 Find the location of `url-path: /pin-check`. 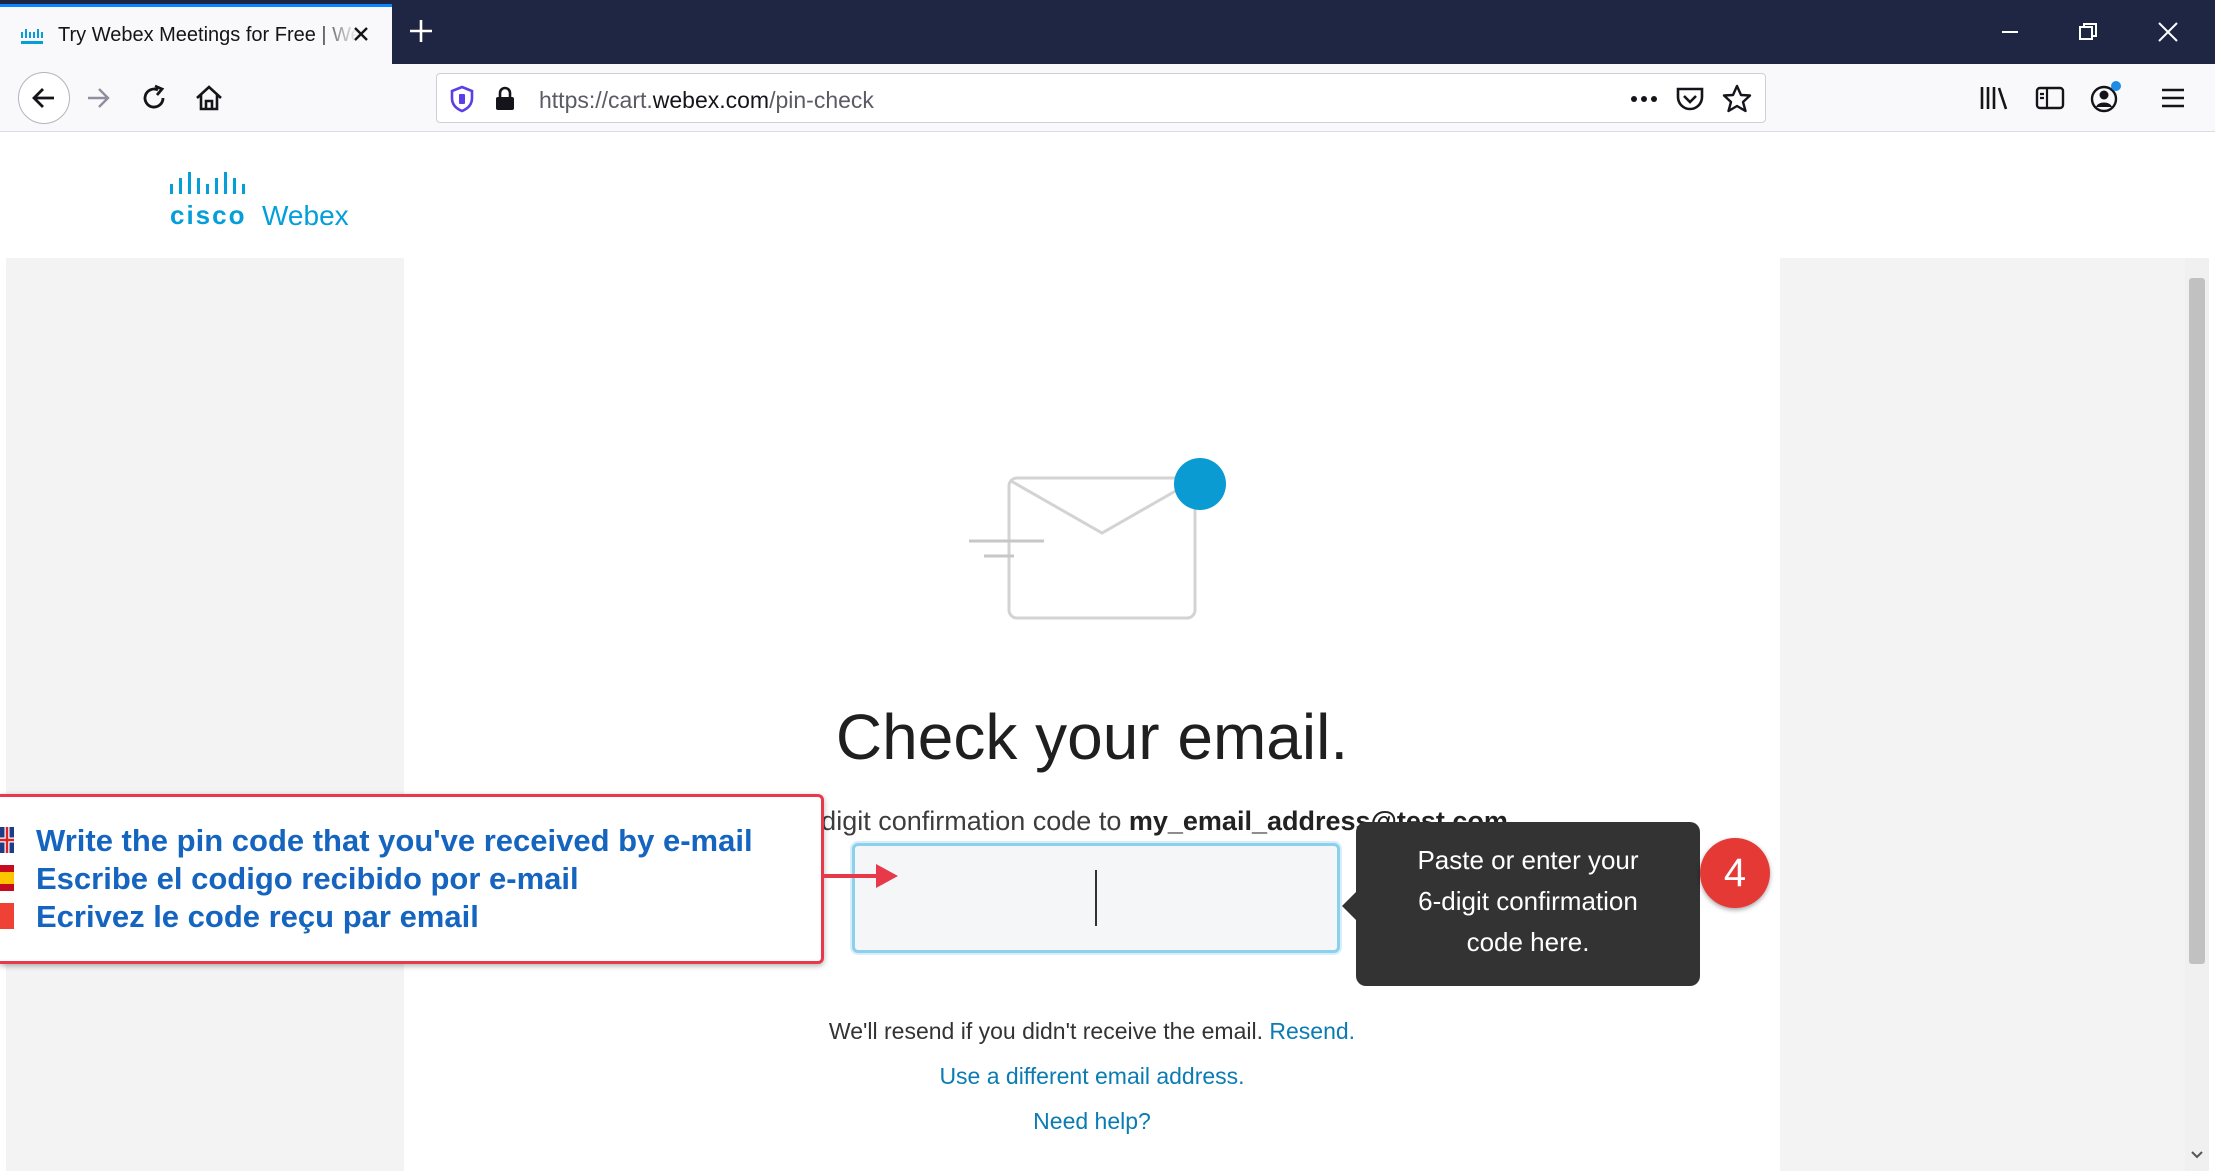

url-path: /pin-check is located at coordinates (821, 100).